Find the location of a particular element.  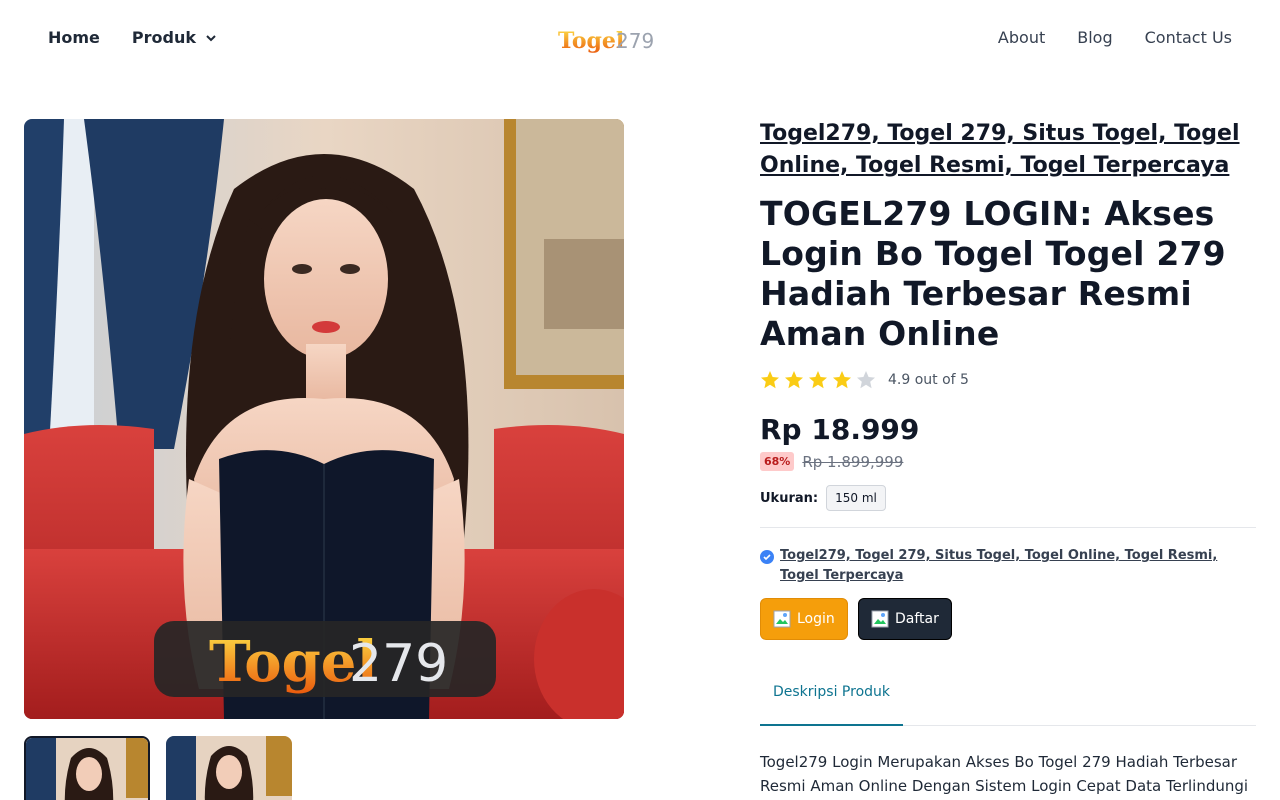

discount-row: 68% Rp 1.899,999 is located at coordinates (1008, 461).